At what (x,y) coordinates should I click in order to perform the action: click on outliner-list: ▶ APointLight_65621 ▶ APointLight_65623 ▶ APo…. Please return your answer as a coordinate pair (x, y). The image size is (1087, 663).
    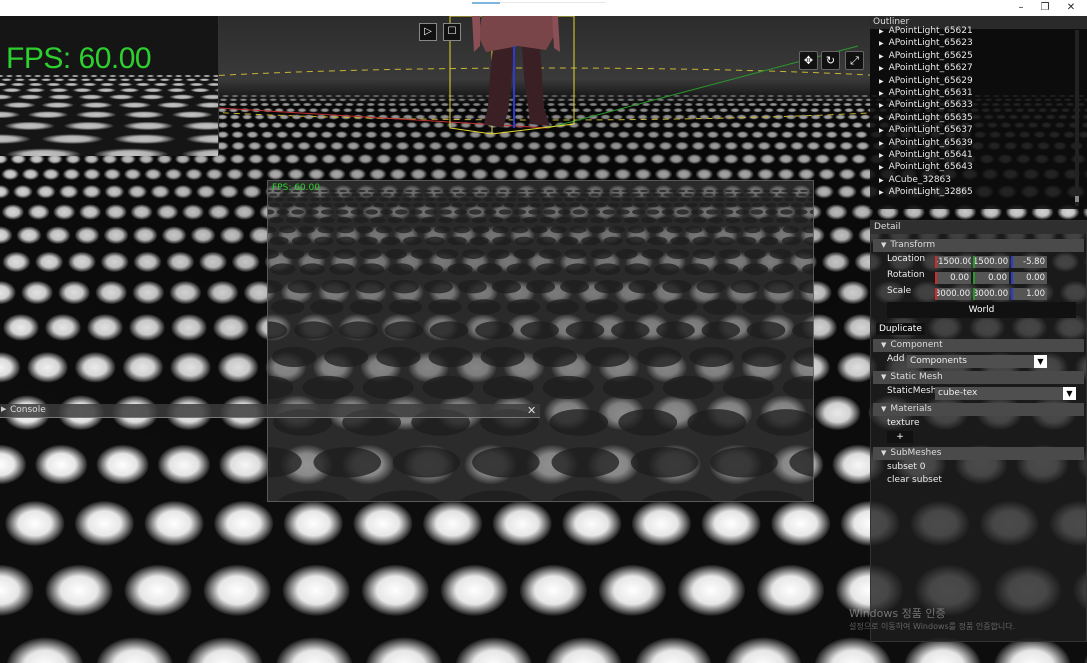
    Looking at the image, I should click on (978, 111).